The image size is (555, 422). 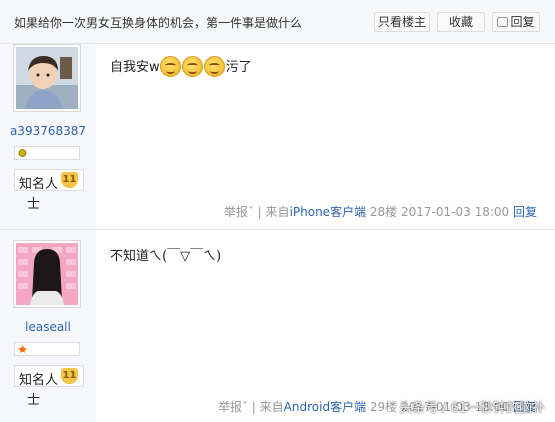 I want to click on content-text: 不知道ㄟ(￣▽￣ㄟ), so click(x=166, y=256).